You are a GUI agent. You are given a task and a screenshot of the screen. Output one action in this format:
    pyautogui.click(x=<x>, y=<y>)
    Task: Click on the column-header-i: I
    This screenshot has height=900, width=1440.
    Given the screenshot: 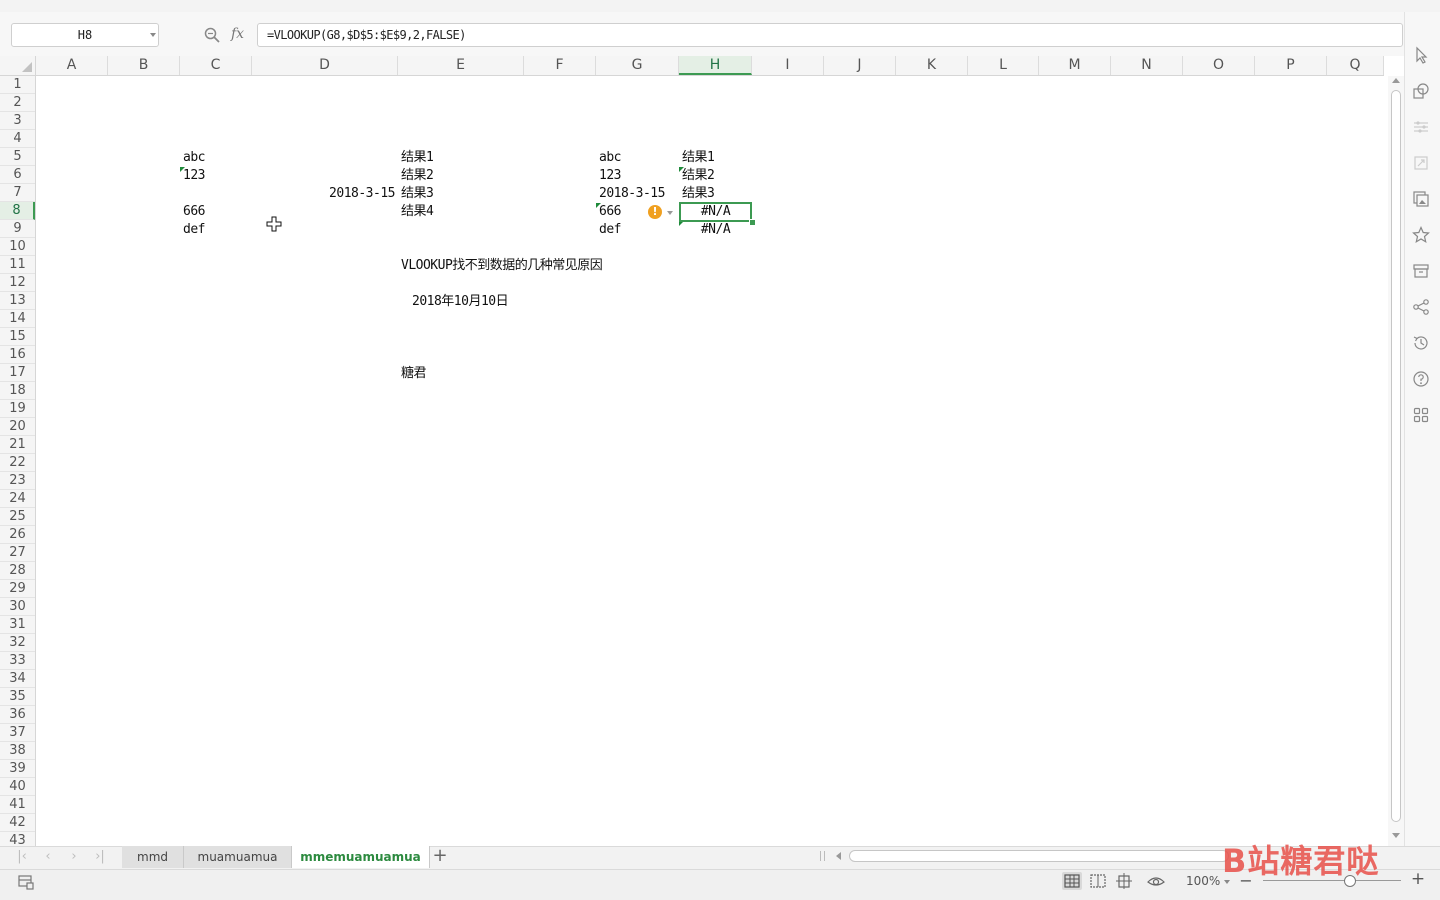 What is the action you would take?
    pyautogui.click(x=788, y=65)
    